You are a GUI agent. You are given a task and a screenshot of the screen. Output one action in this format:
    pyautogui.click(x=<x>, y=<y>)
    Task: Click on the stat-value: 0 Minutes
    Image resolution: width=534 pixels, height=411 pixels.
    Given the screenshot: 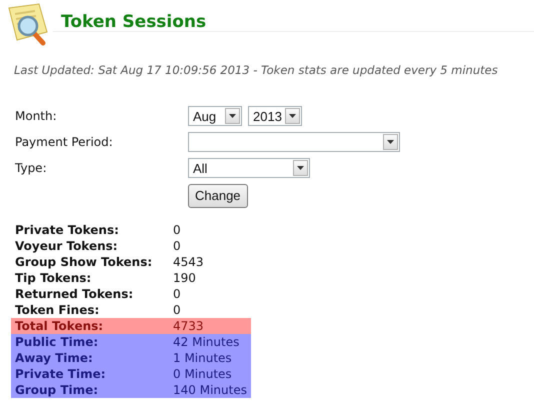 What is the action you would take?
    pyautogui.click(x=202, y=374)
    